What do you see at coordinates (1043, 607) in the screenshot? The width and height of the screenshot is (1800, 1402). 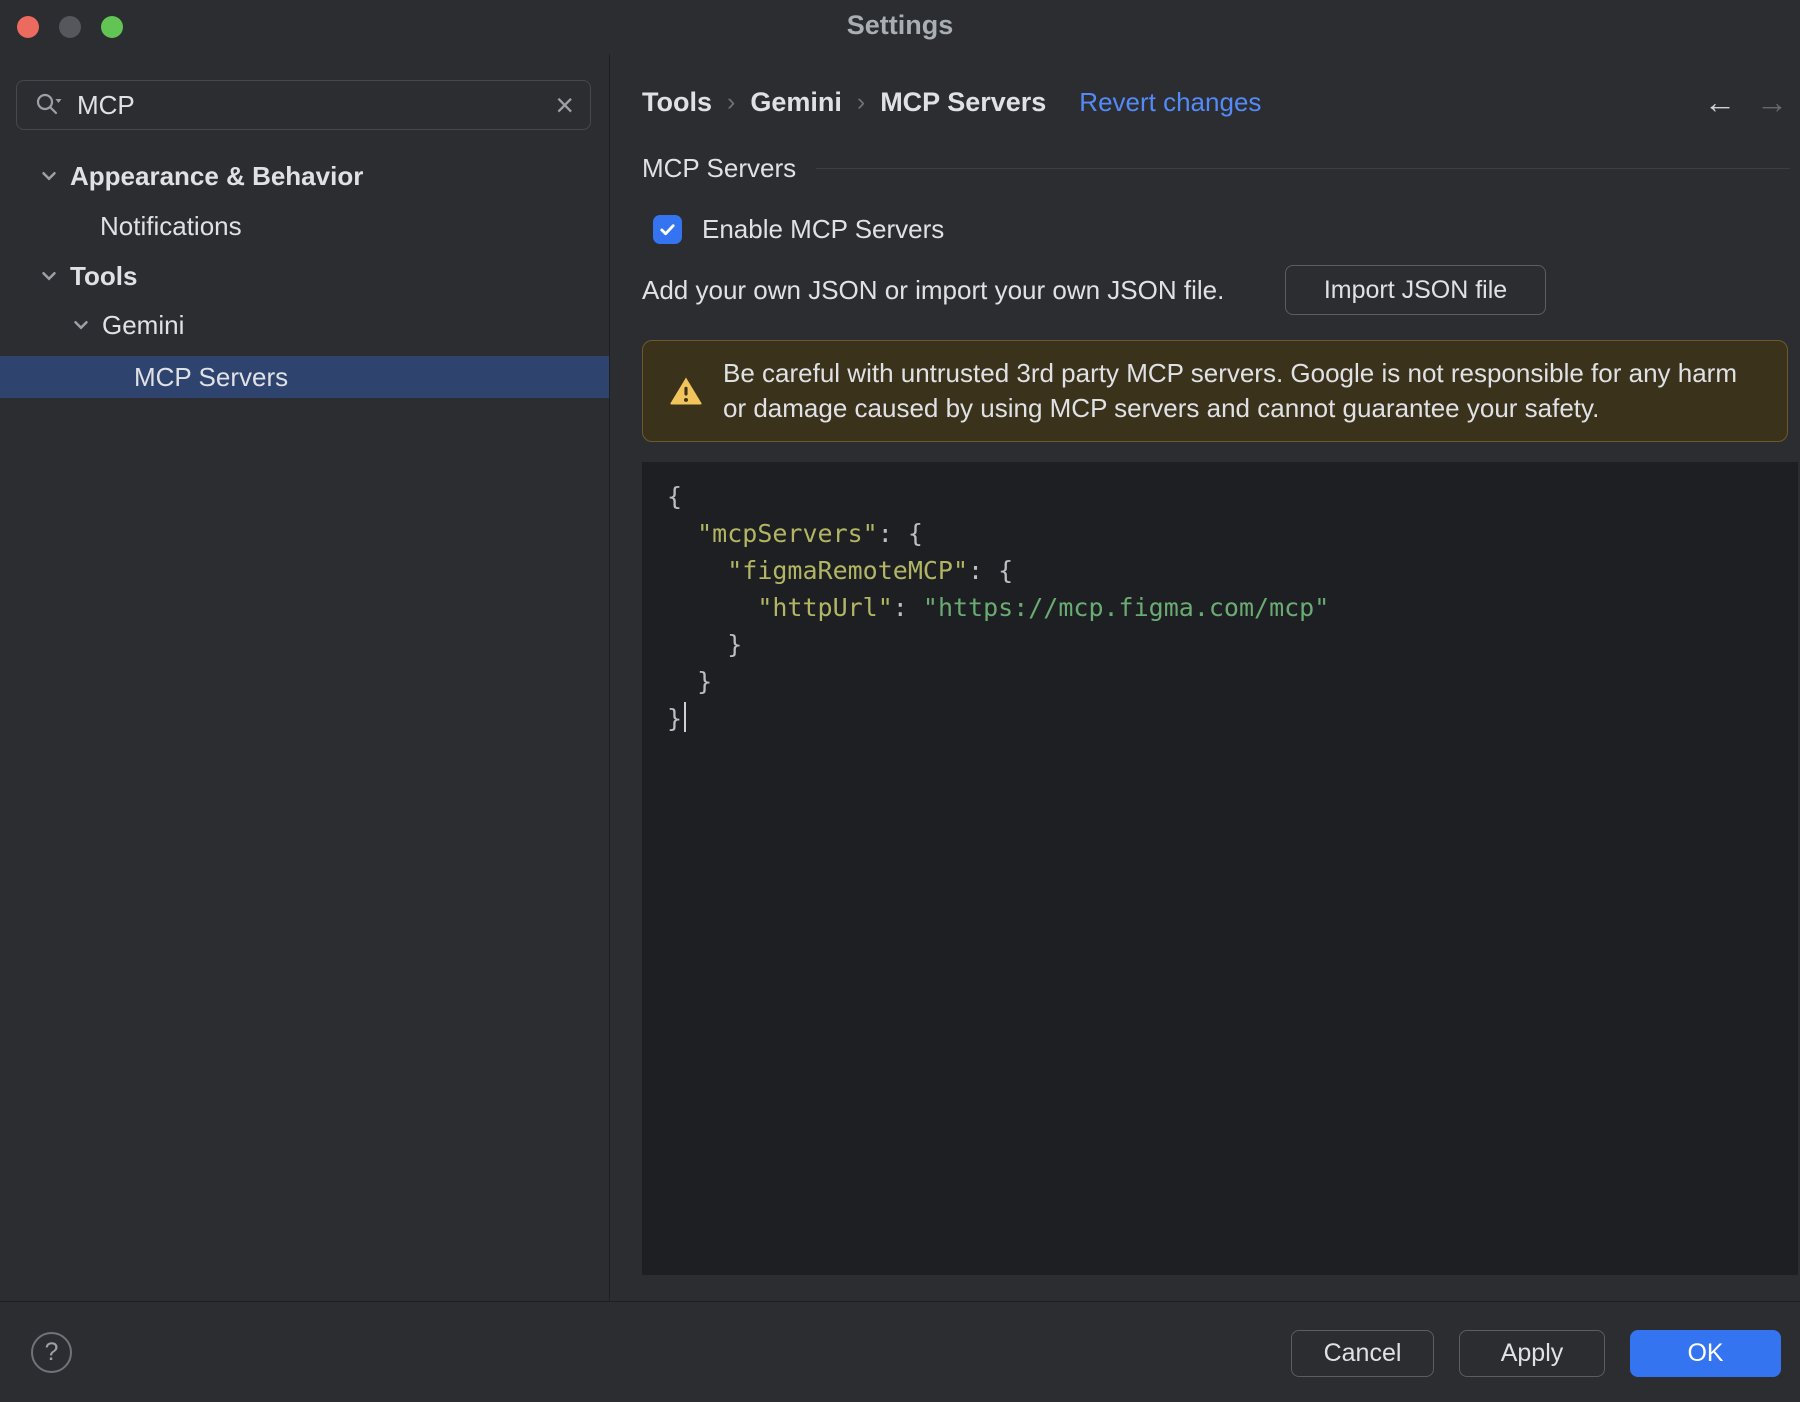 I see `code-line: "httpUrl": "https://mcp.figma.com/mcp"` at bounding box center [1043, 607].